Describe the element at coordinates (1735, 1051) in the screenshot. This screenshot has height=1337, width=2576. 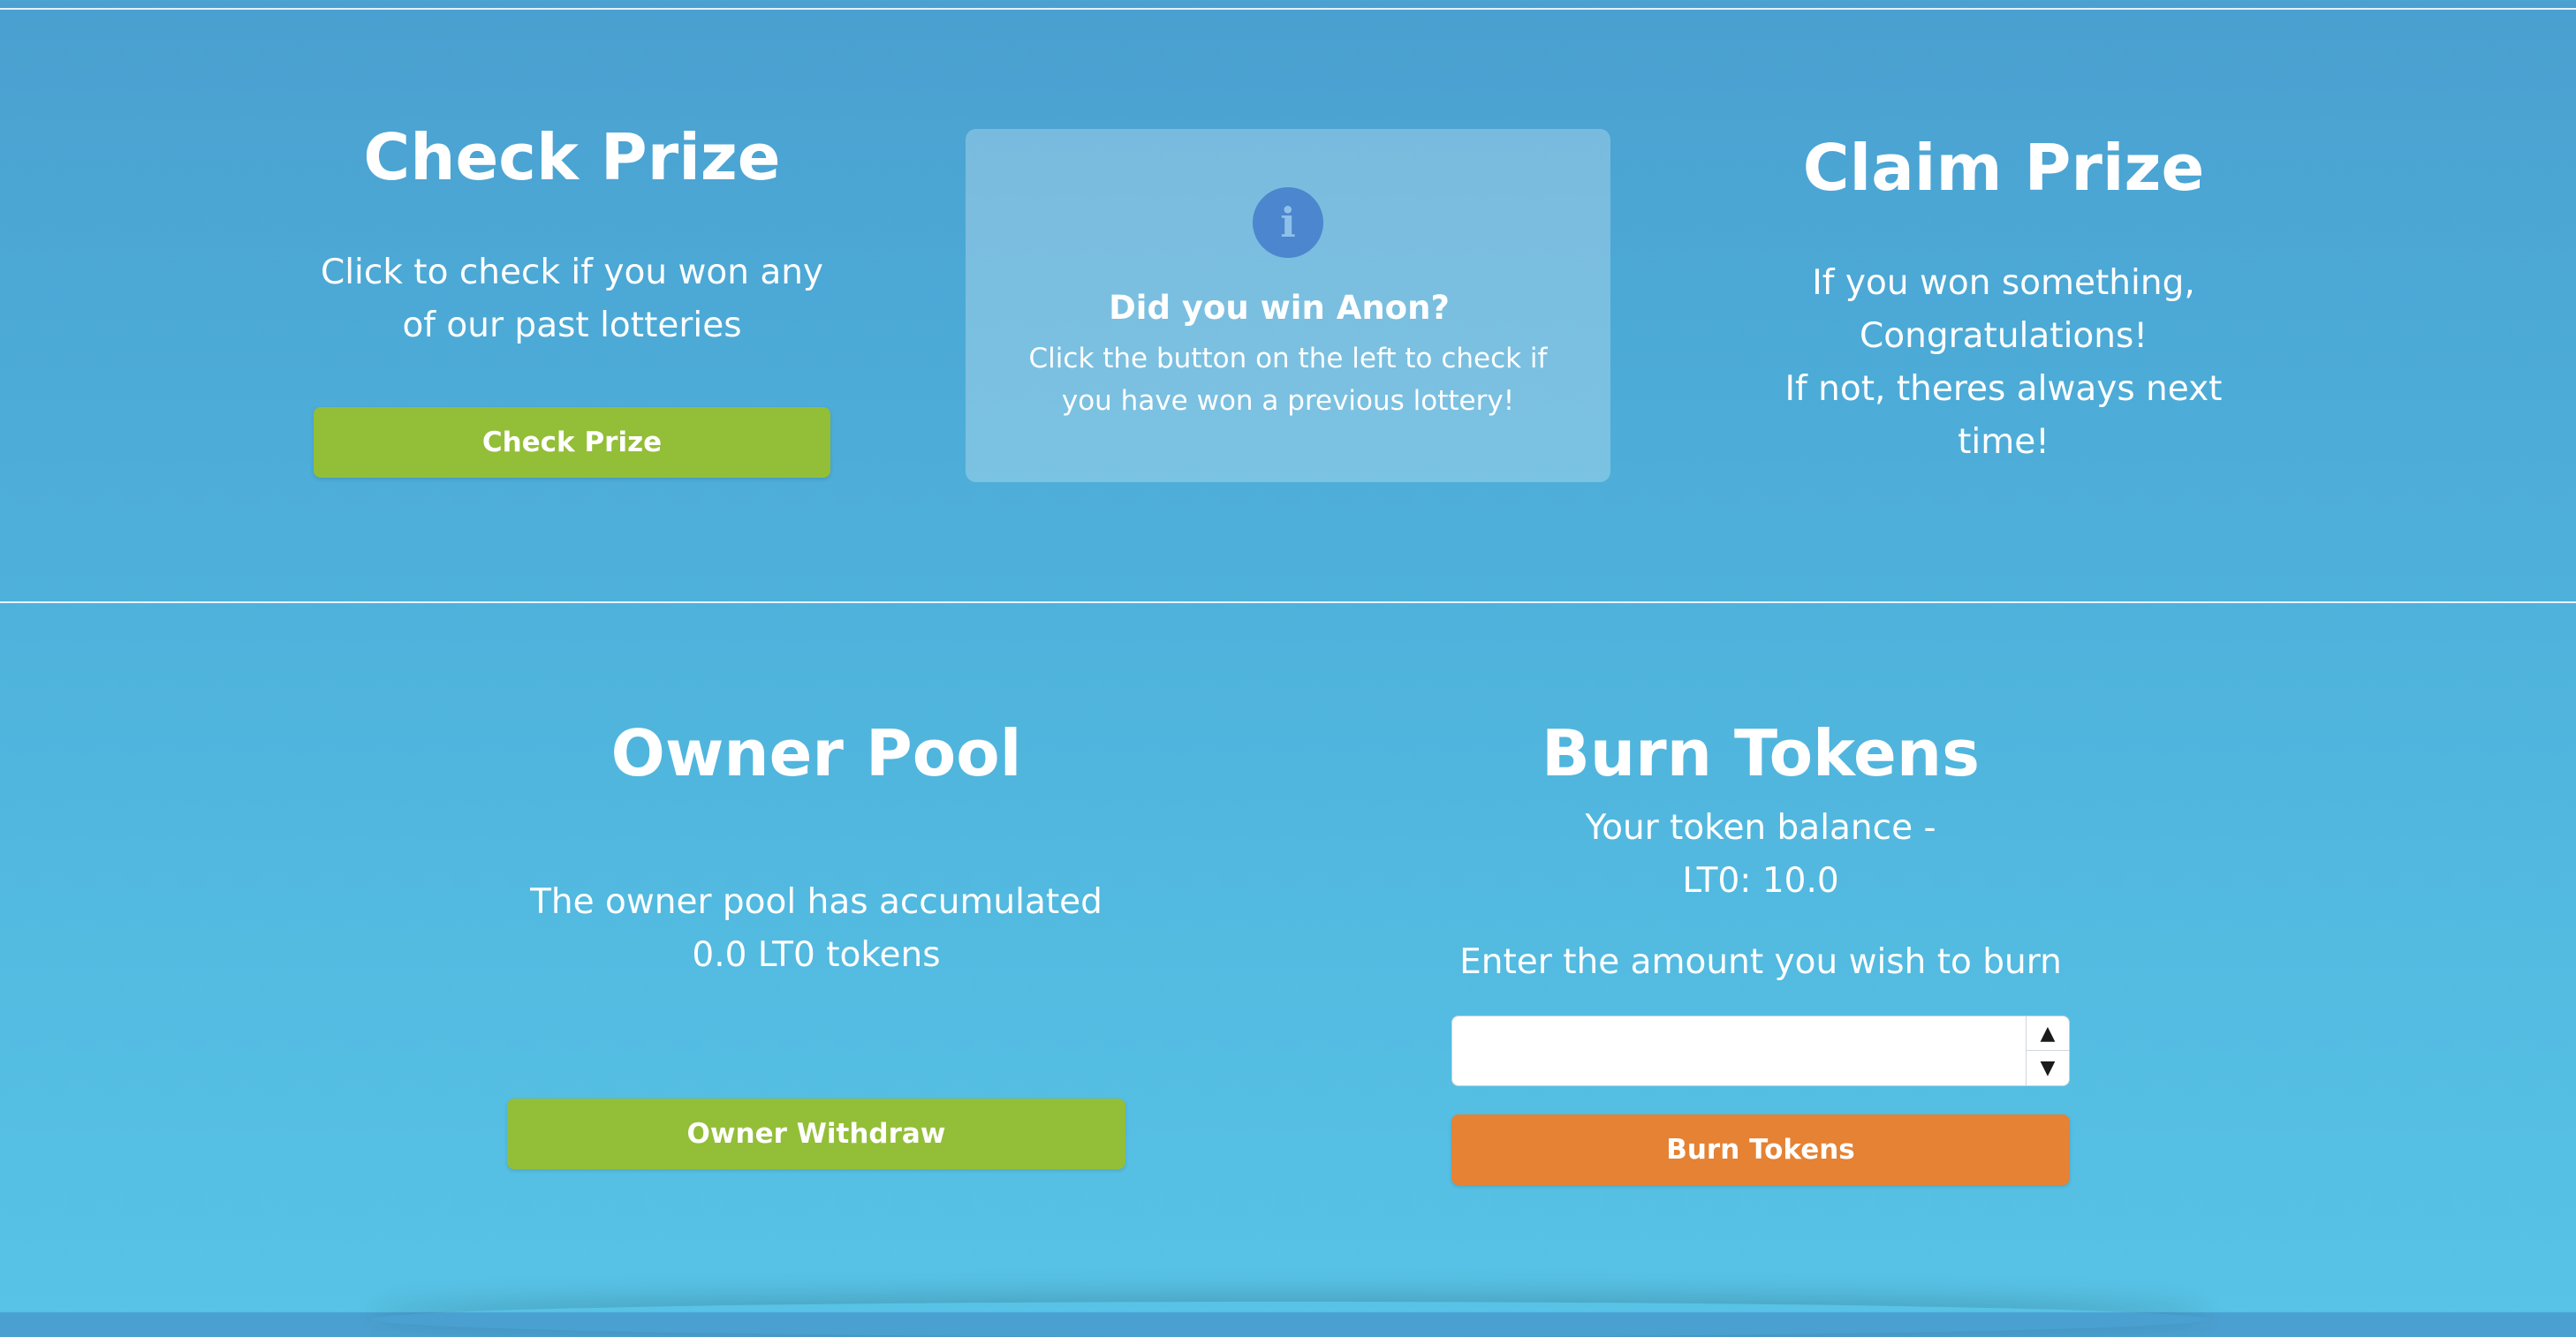
I see `burn-amount-input` at that location.